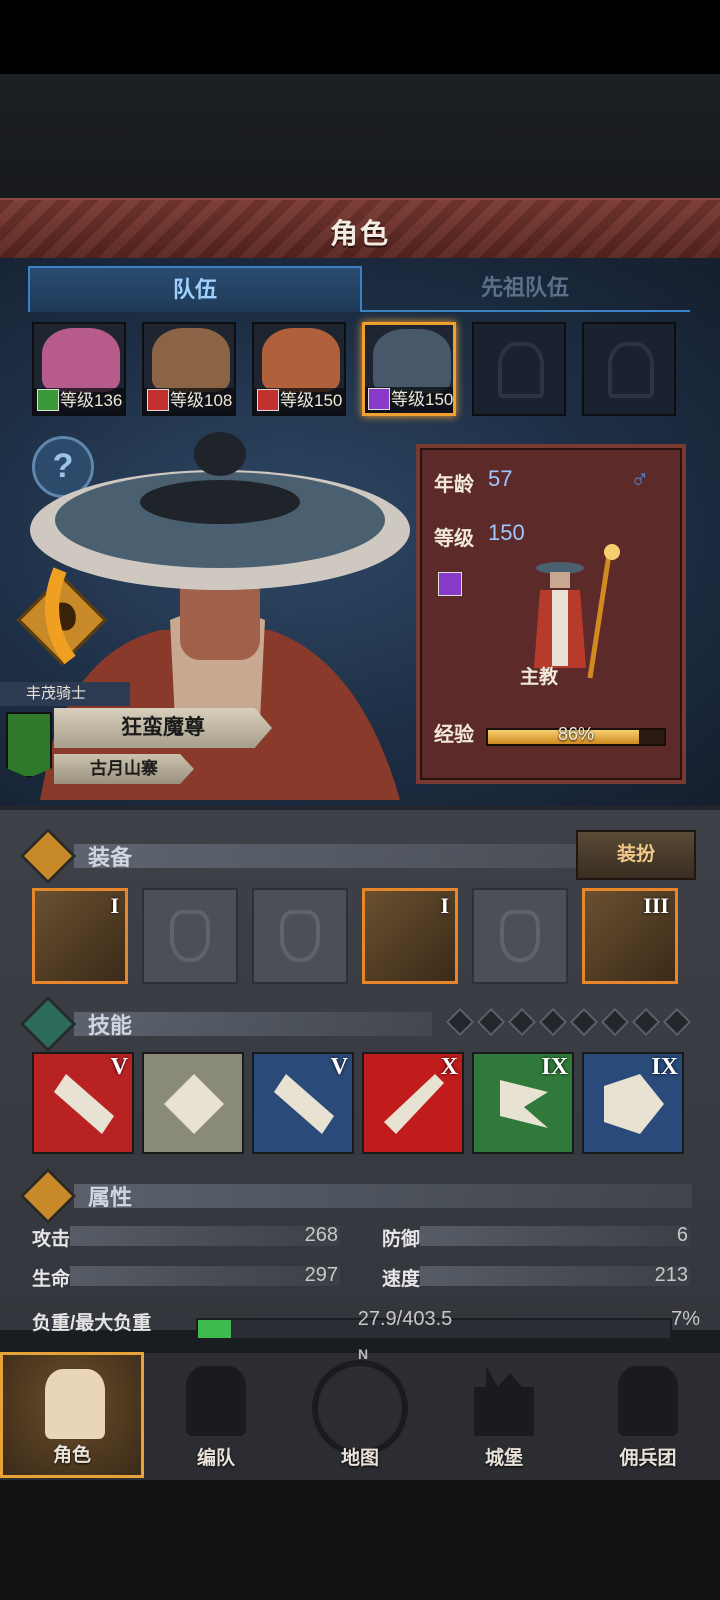 This screenshot has width=720, height=1600. I want to click on system-nav-area, so click(360, 1540).